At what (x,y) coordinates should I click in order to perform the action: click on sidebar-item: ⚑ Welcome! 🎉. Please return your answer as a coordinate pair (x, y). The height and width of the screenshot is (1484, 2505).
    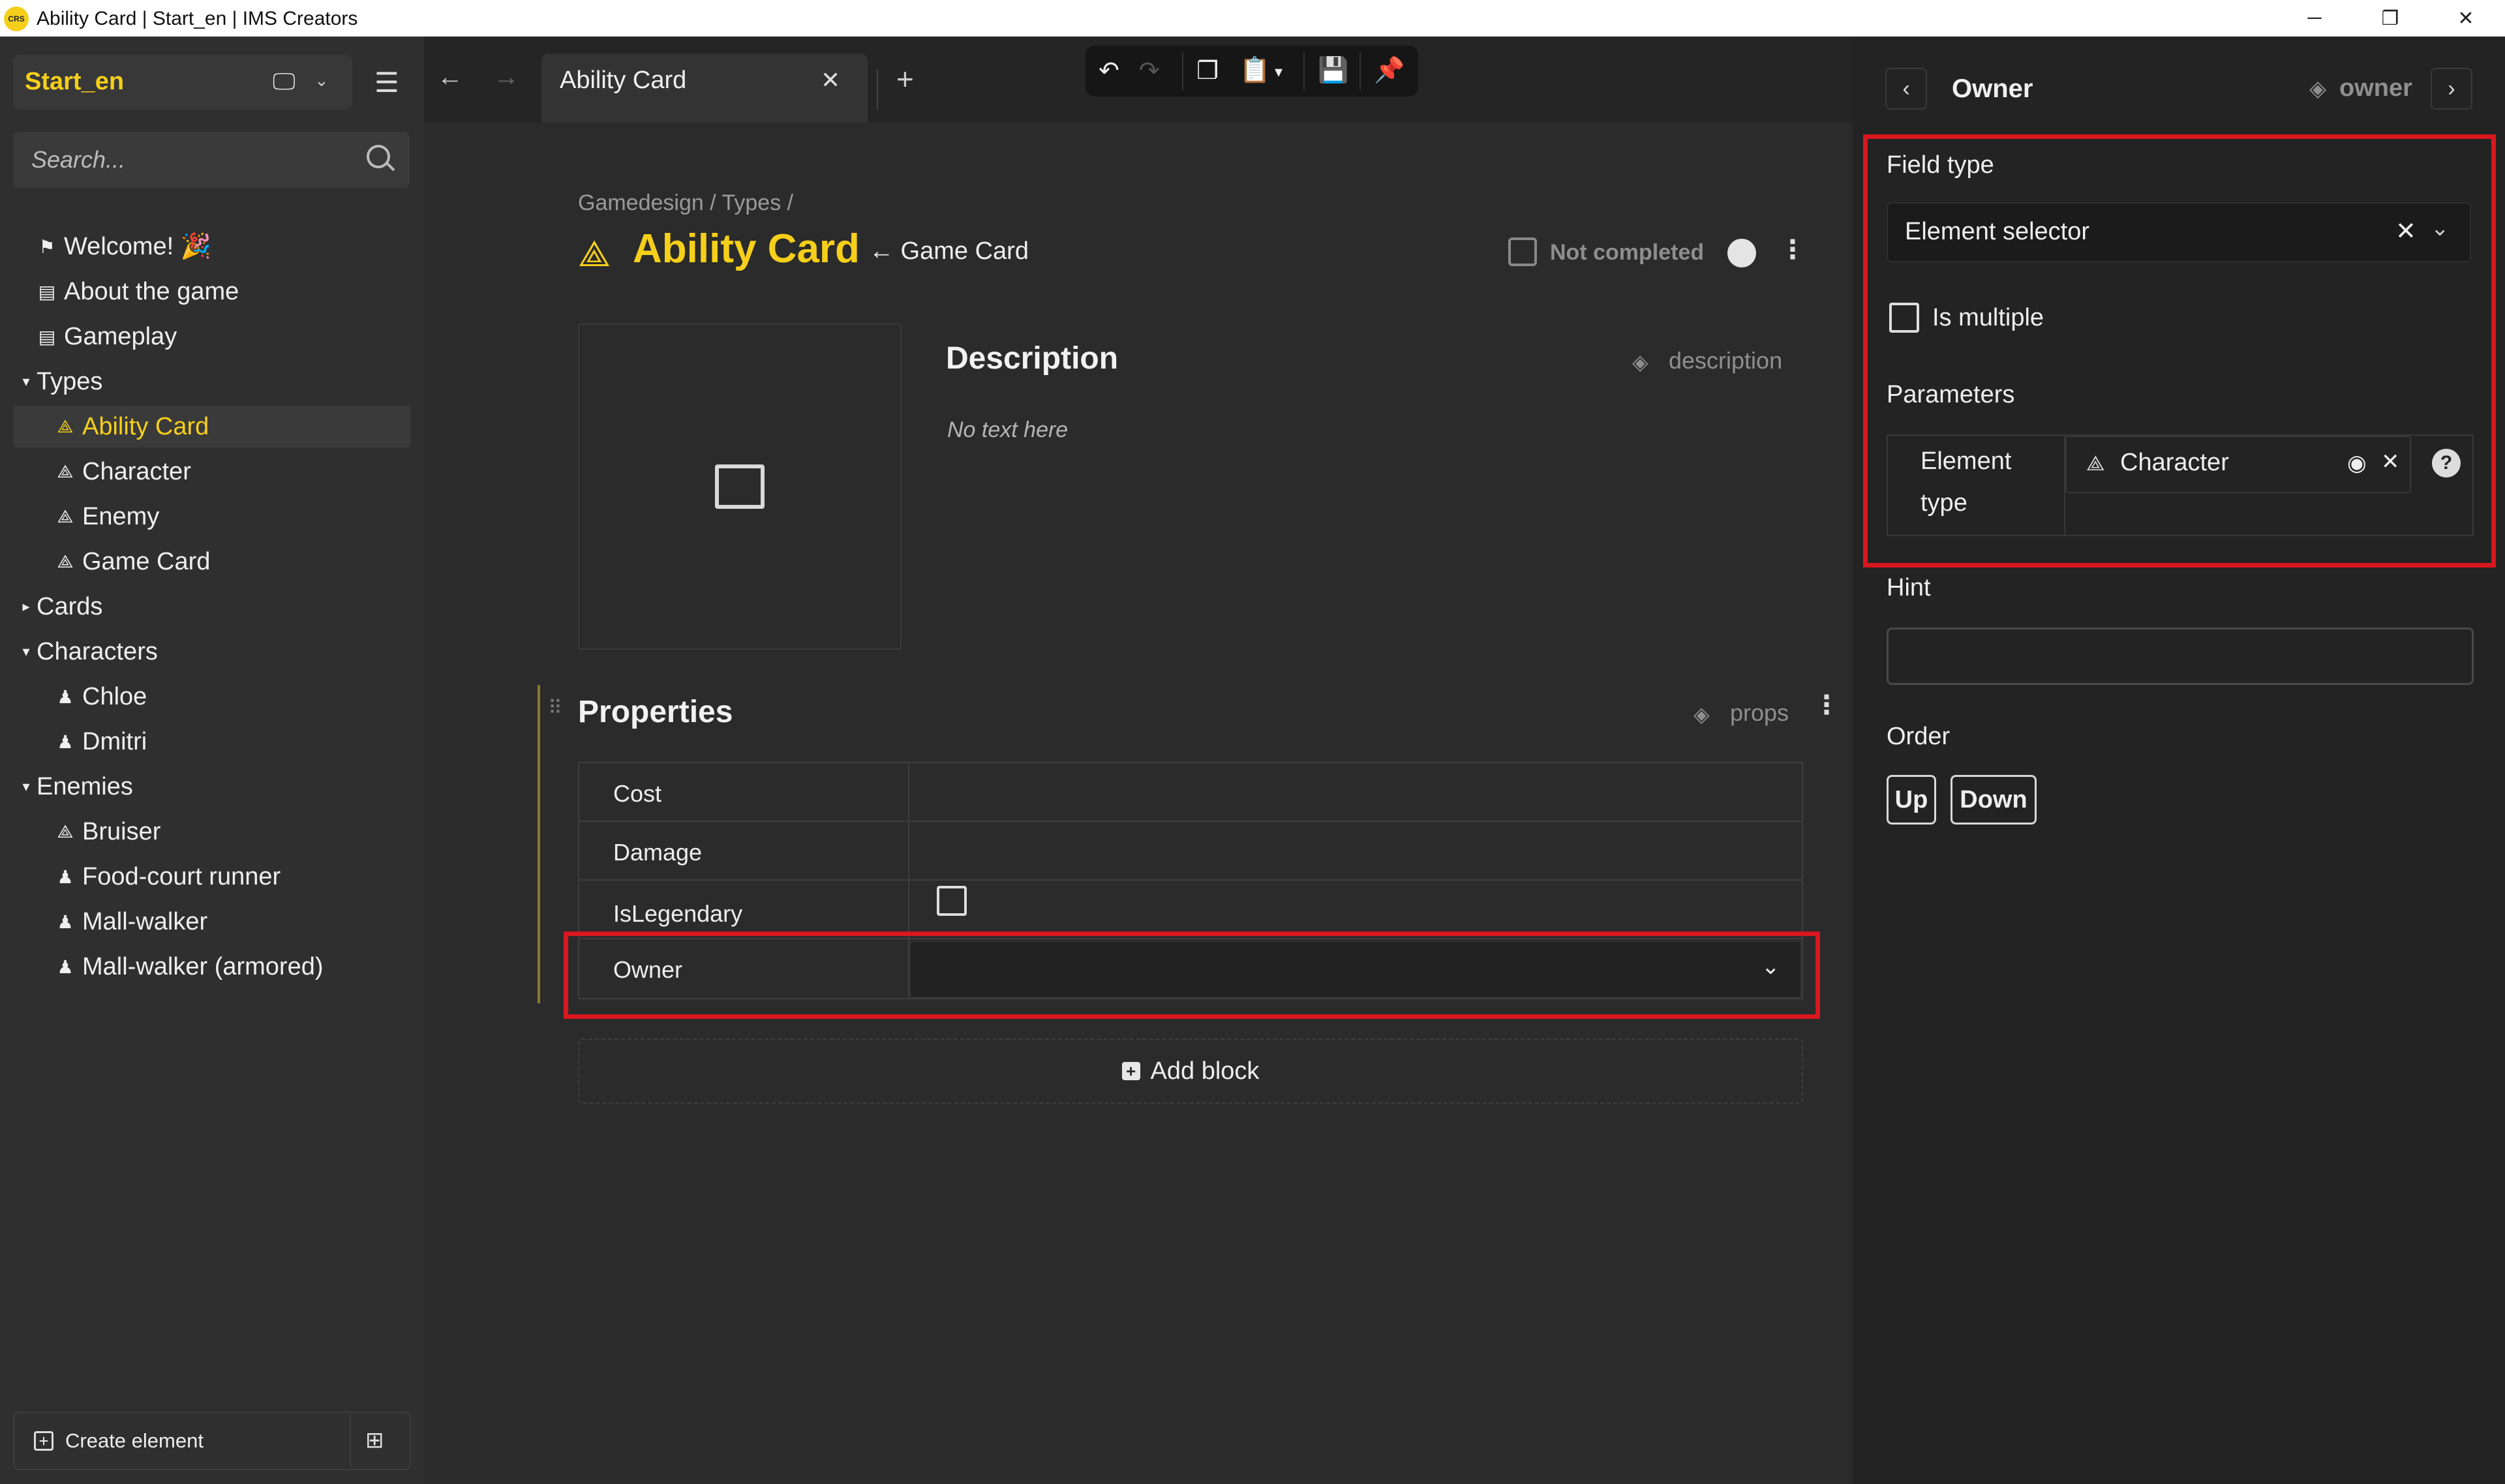
    Looking at the image, I should click on (212, 246).